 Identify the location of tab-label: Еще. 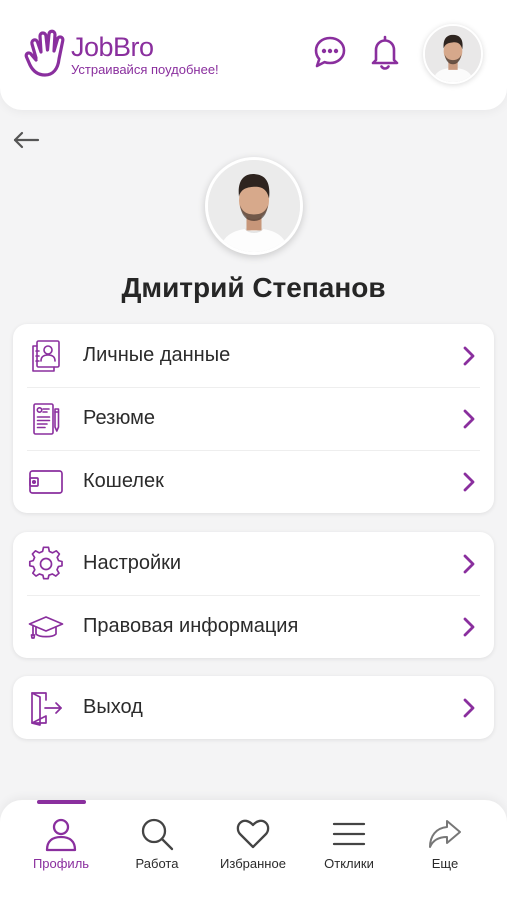
(445, 863).